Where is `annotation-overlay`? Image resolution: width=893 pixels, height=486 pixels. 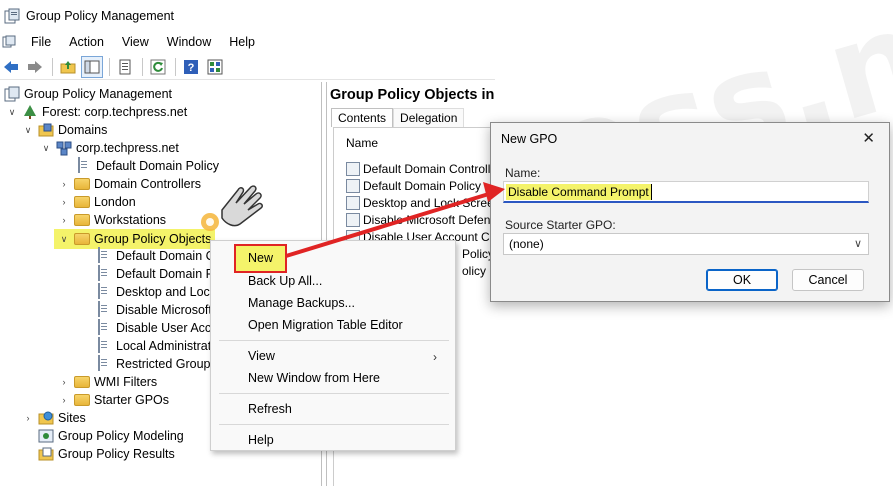 annotation-overlay is located at coordinates (353, 220).